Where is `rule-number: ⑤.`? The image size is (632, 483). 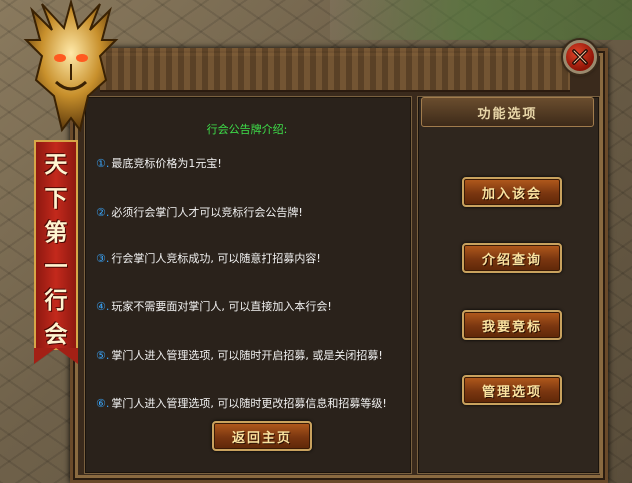
rule-number: ⑤. is located at coordinates (103, 355).